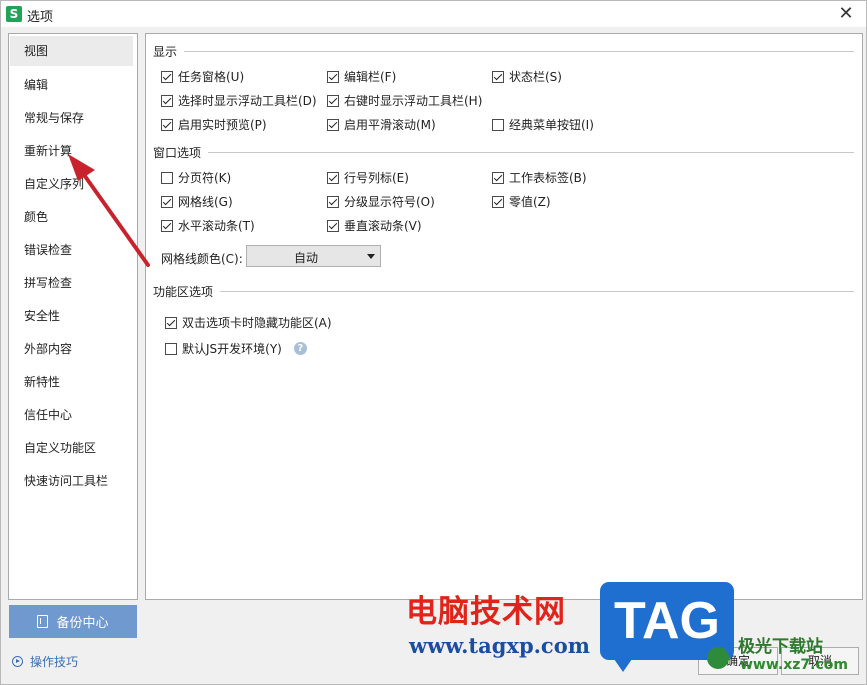 The height and width of the screenshot is (685, 867). I want to click on option-label: 垂直滚动条(V), so click(383, 226).